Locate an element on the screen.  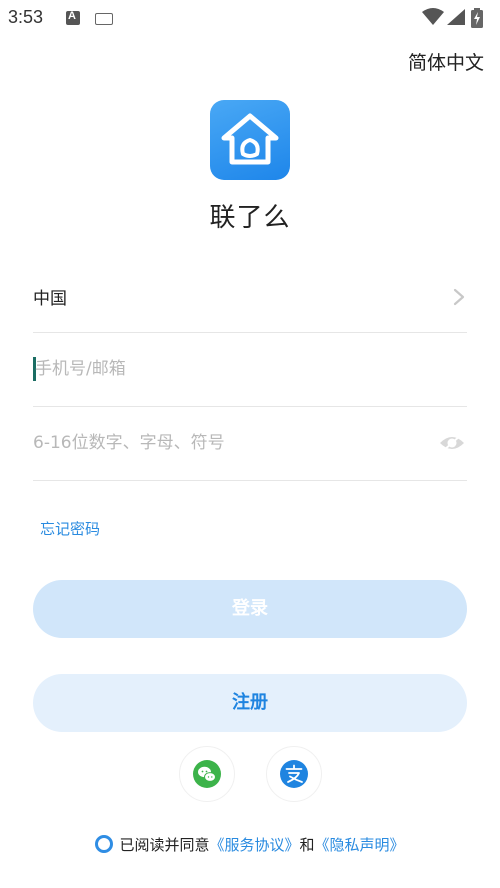
house-icon is located at coordinates (250, 139).